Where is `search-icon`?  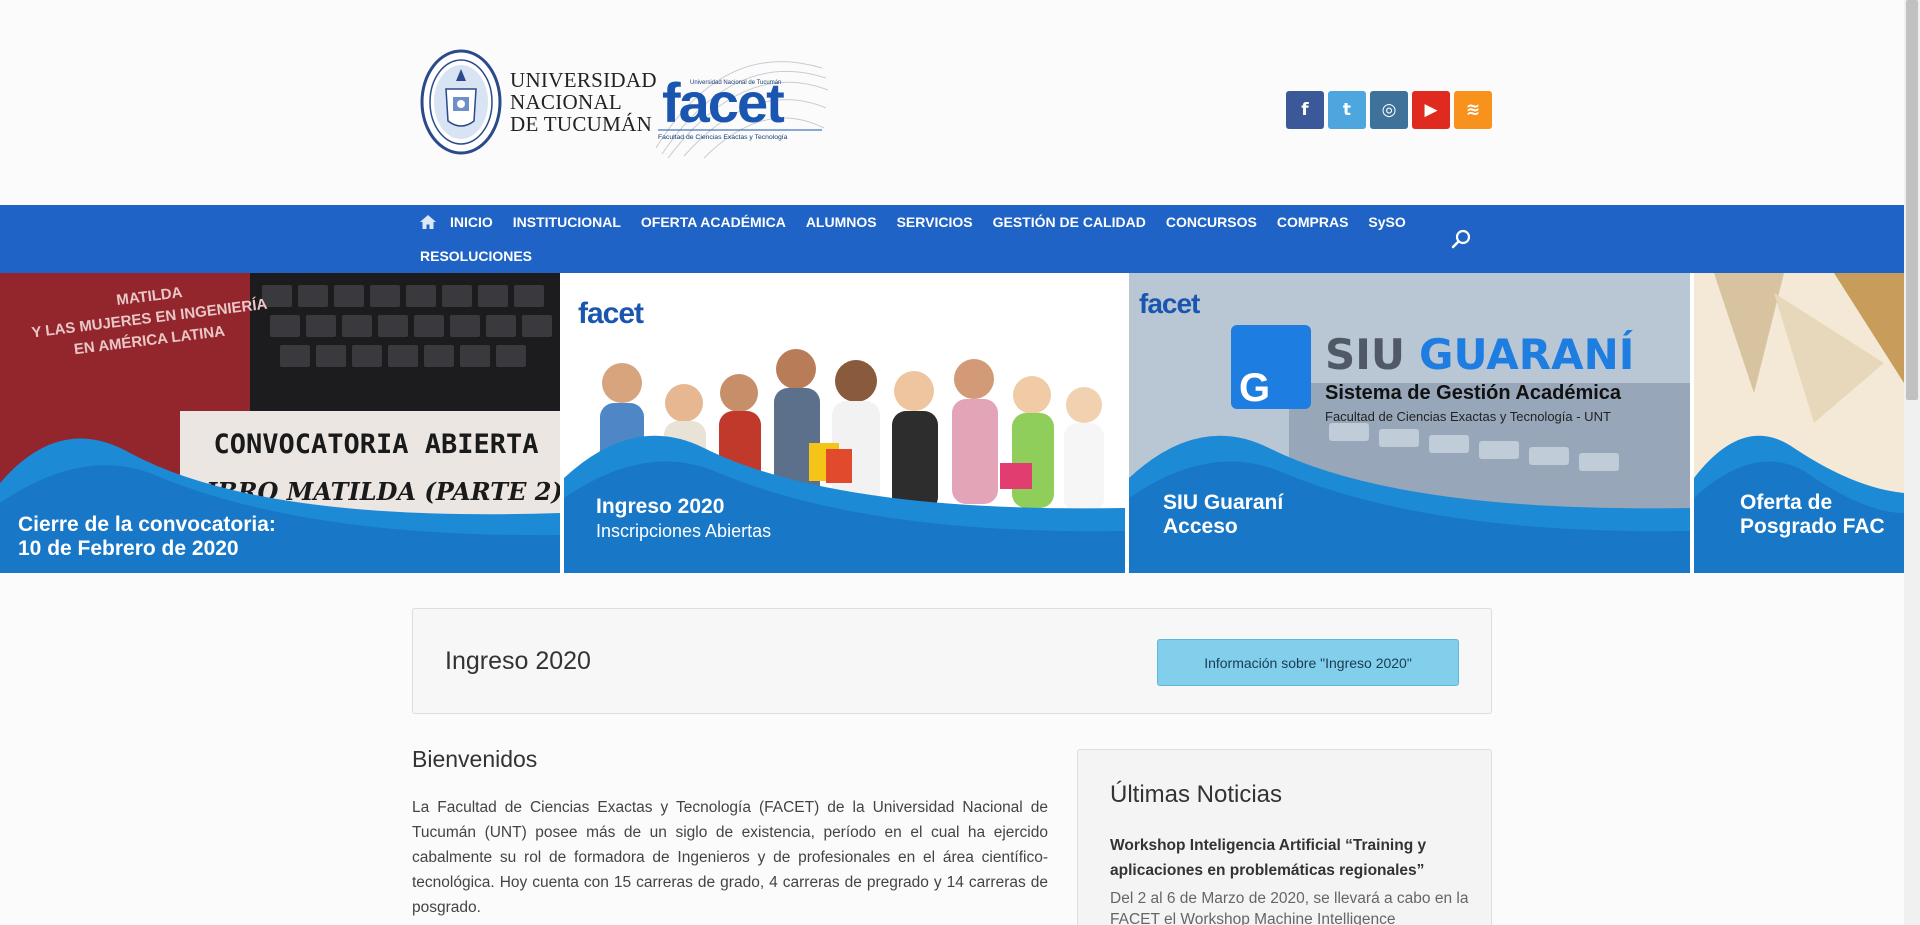 search-icon is located at coordinates (1461, 239).